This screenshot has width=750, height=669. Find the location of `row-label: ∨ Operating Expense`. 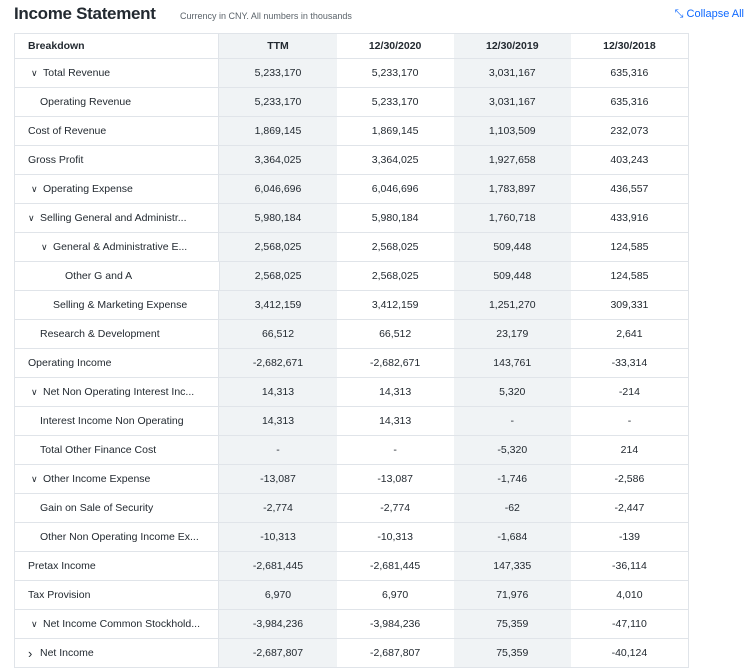

row-label: ∨ Operating Expense is located at coordinates (117, 189).